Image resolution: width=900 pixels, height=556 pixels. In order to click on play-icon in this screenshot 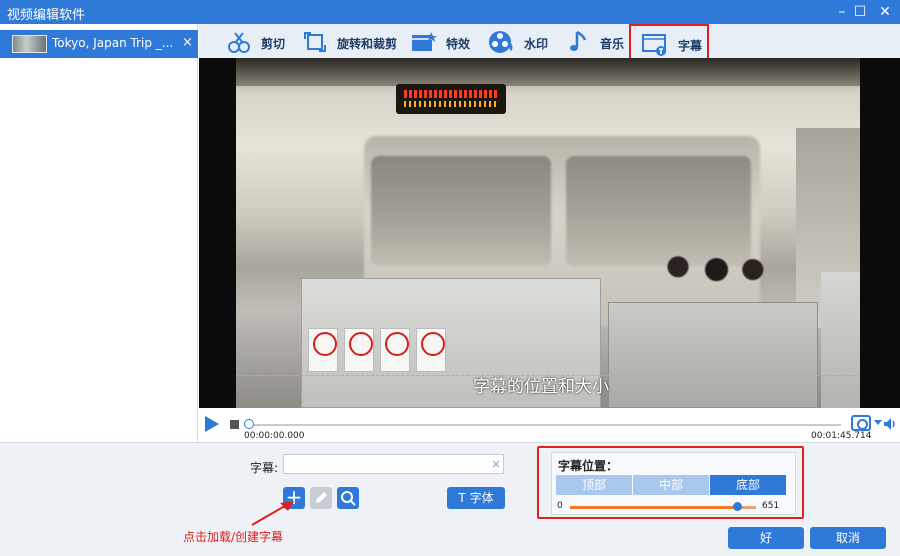, I will do `click(212, 424)`.